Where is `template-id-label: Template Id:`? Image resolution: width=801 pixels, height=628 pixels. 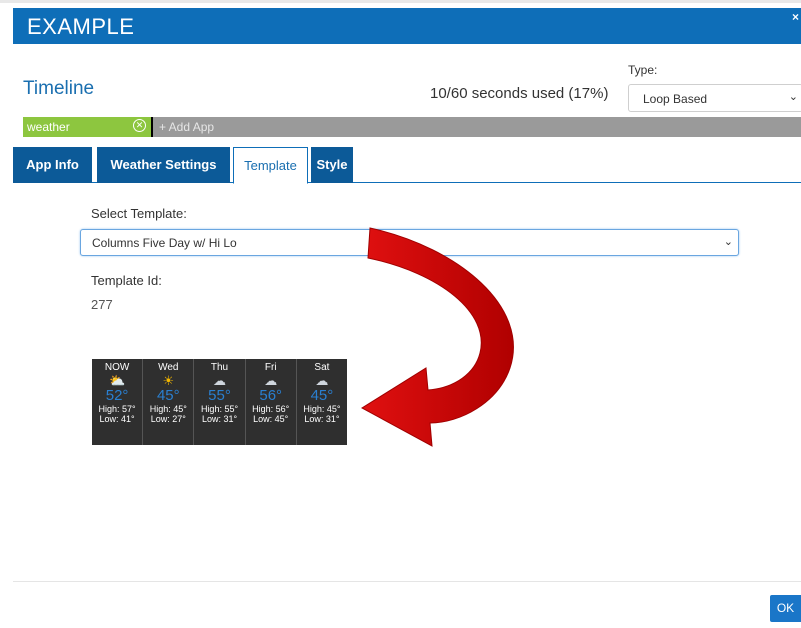 template-id-label: Template Id: is located at coordinates (126, 280).